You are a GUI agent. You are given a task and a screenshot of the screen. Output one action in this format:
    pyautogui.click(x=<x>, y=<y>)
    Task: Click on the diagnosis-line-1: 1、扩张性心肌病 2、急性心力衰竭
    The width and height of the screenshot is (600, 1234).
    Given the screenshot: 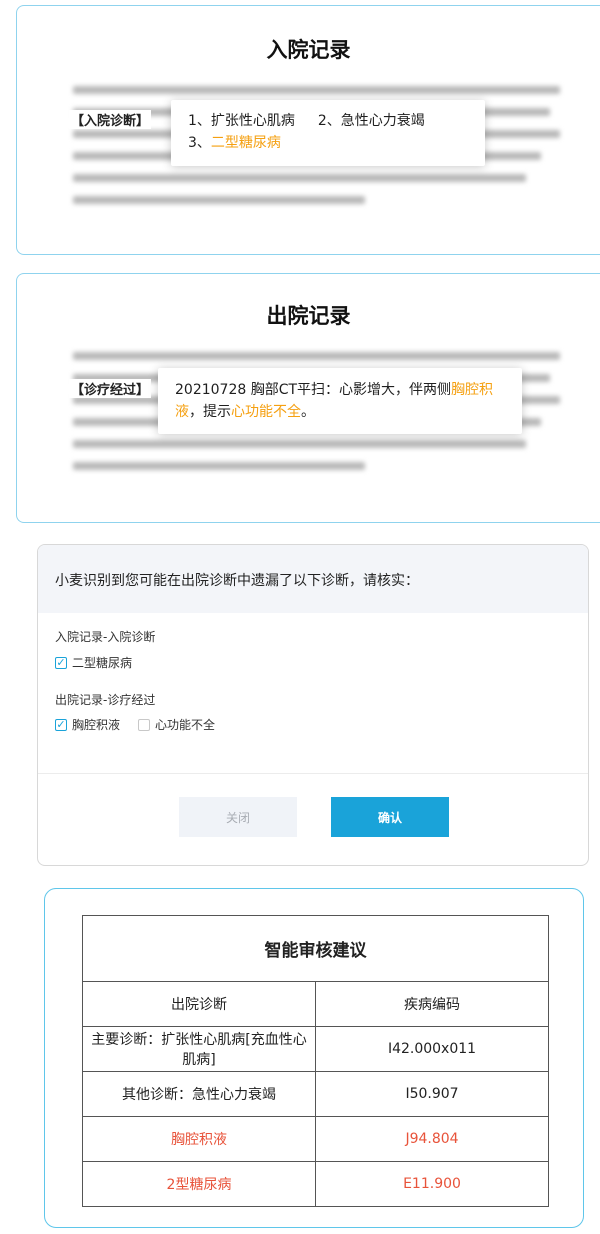 What is the action you would take?
    pyautogui.click(x=306, y=121)
    